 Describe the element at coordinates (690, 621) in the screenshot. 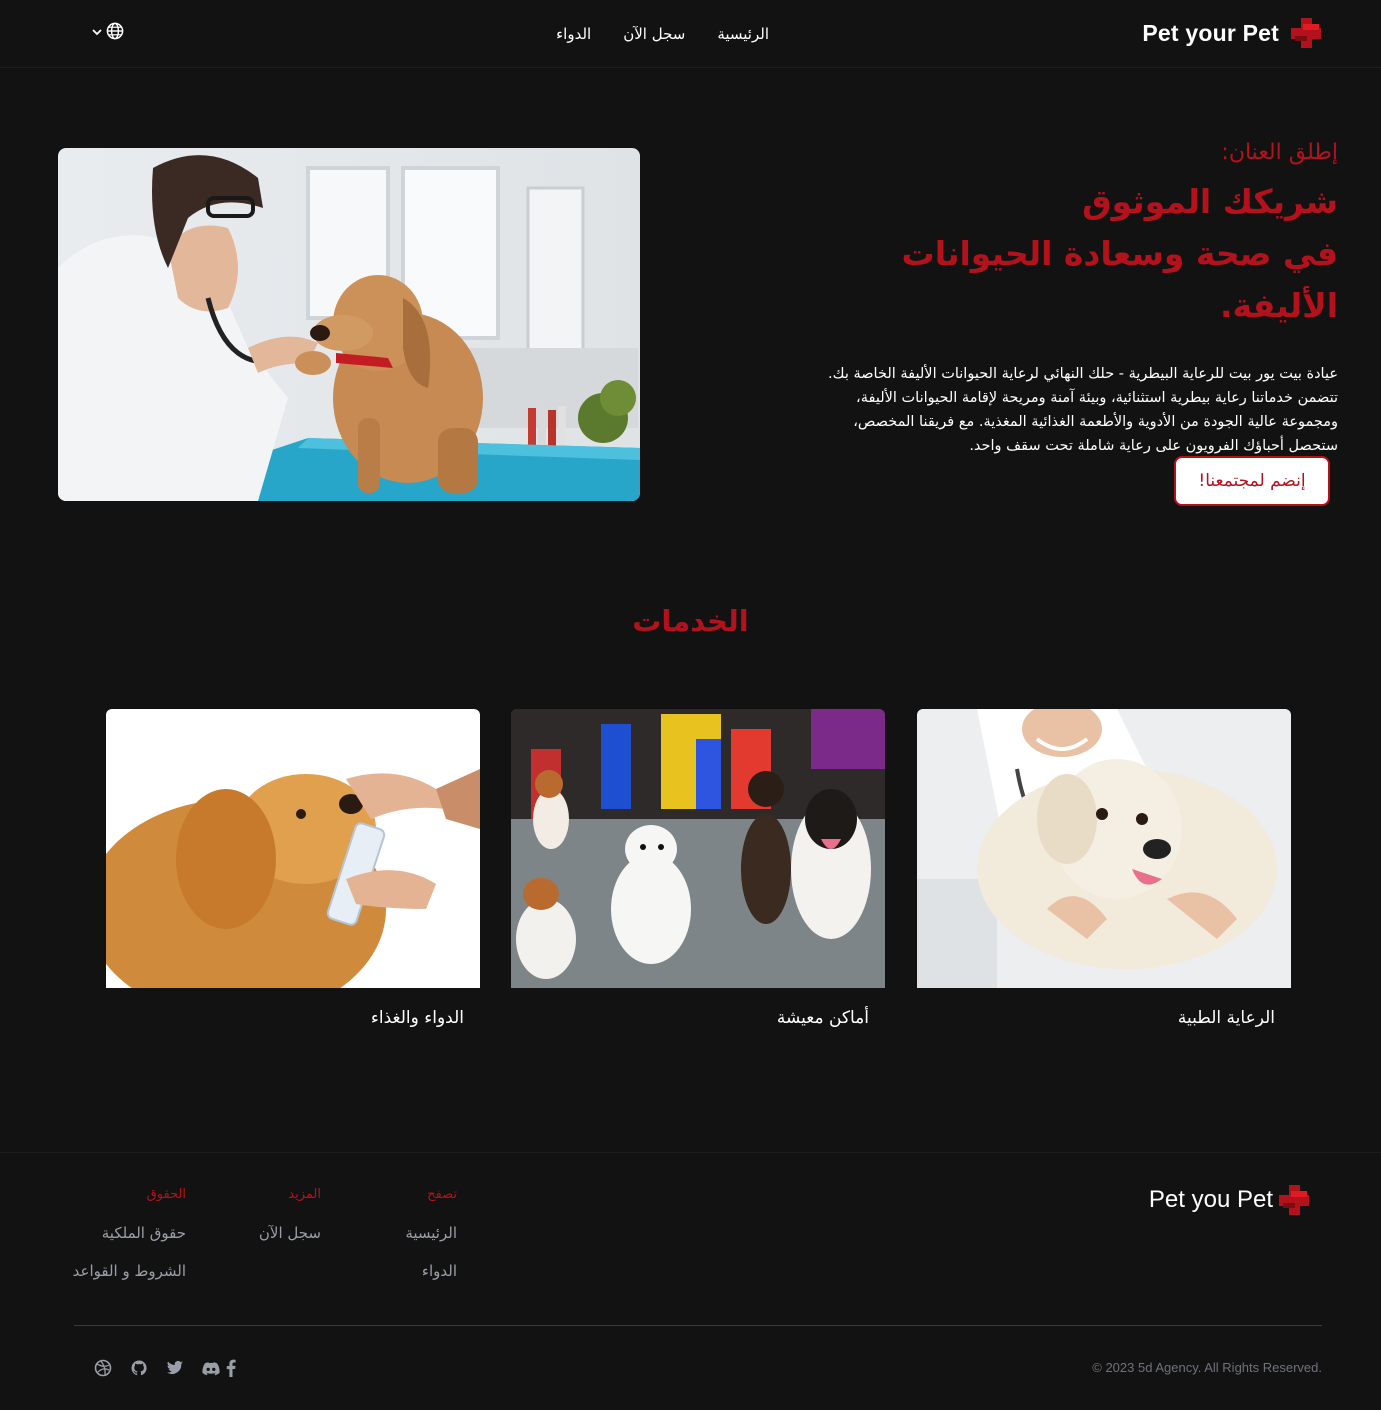

I see `services-title: الخدمات` at that location.